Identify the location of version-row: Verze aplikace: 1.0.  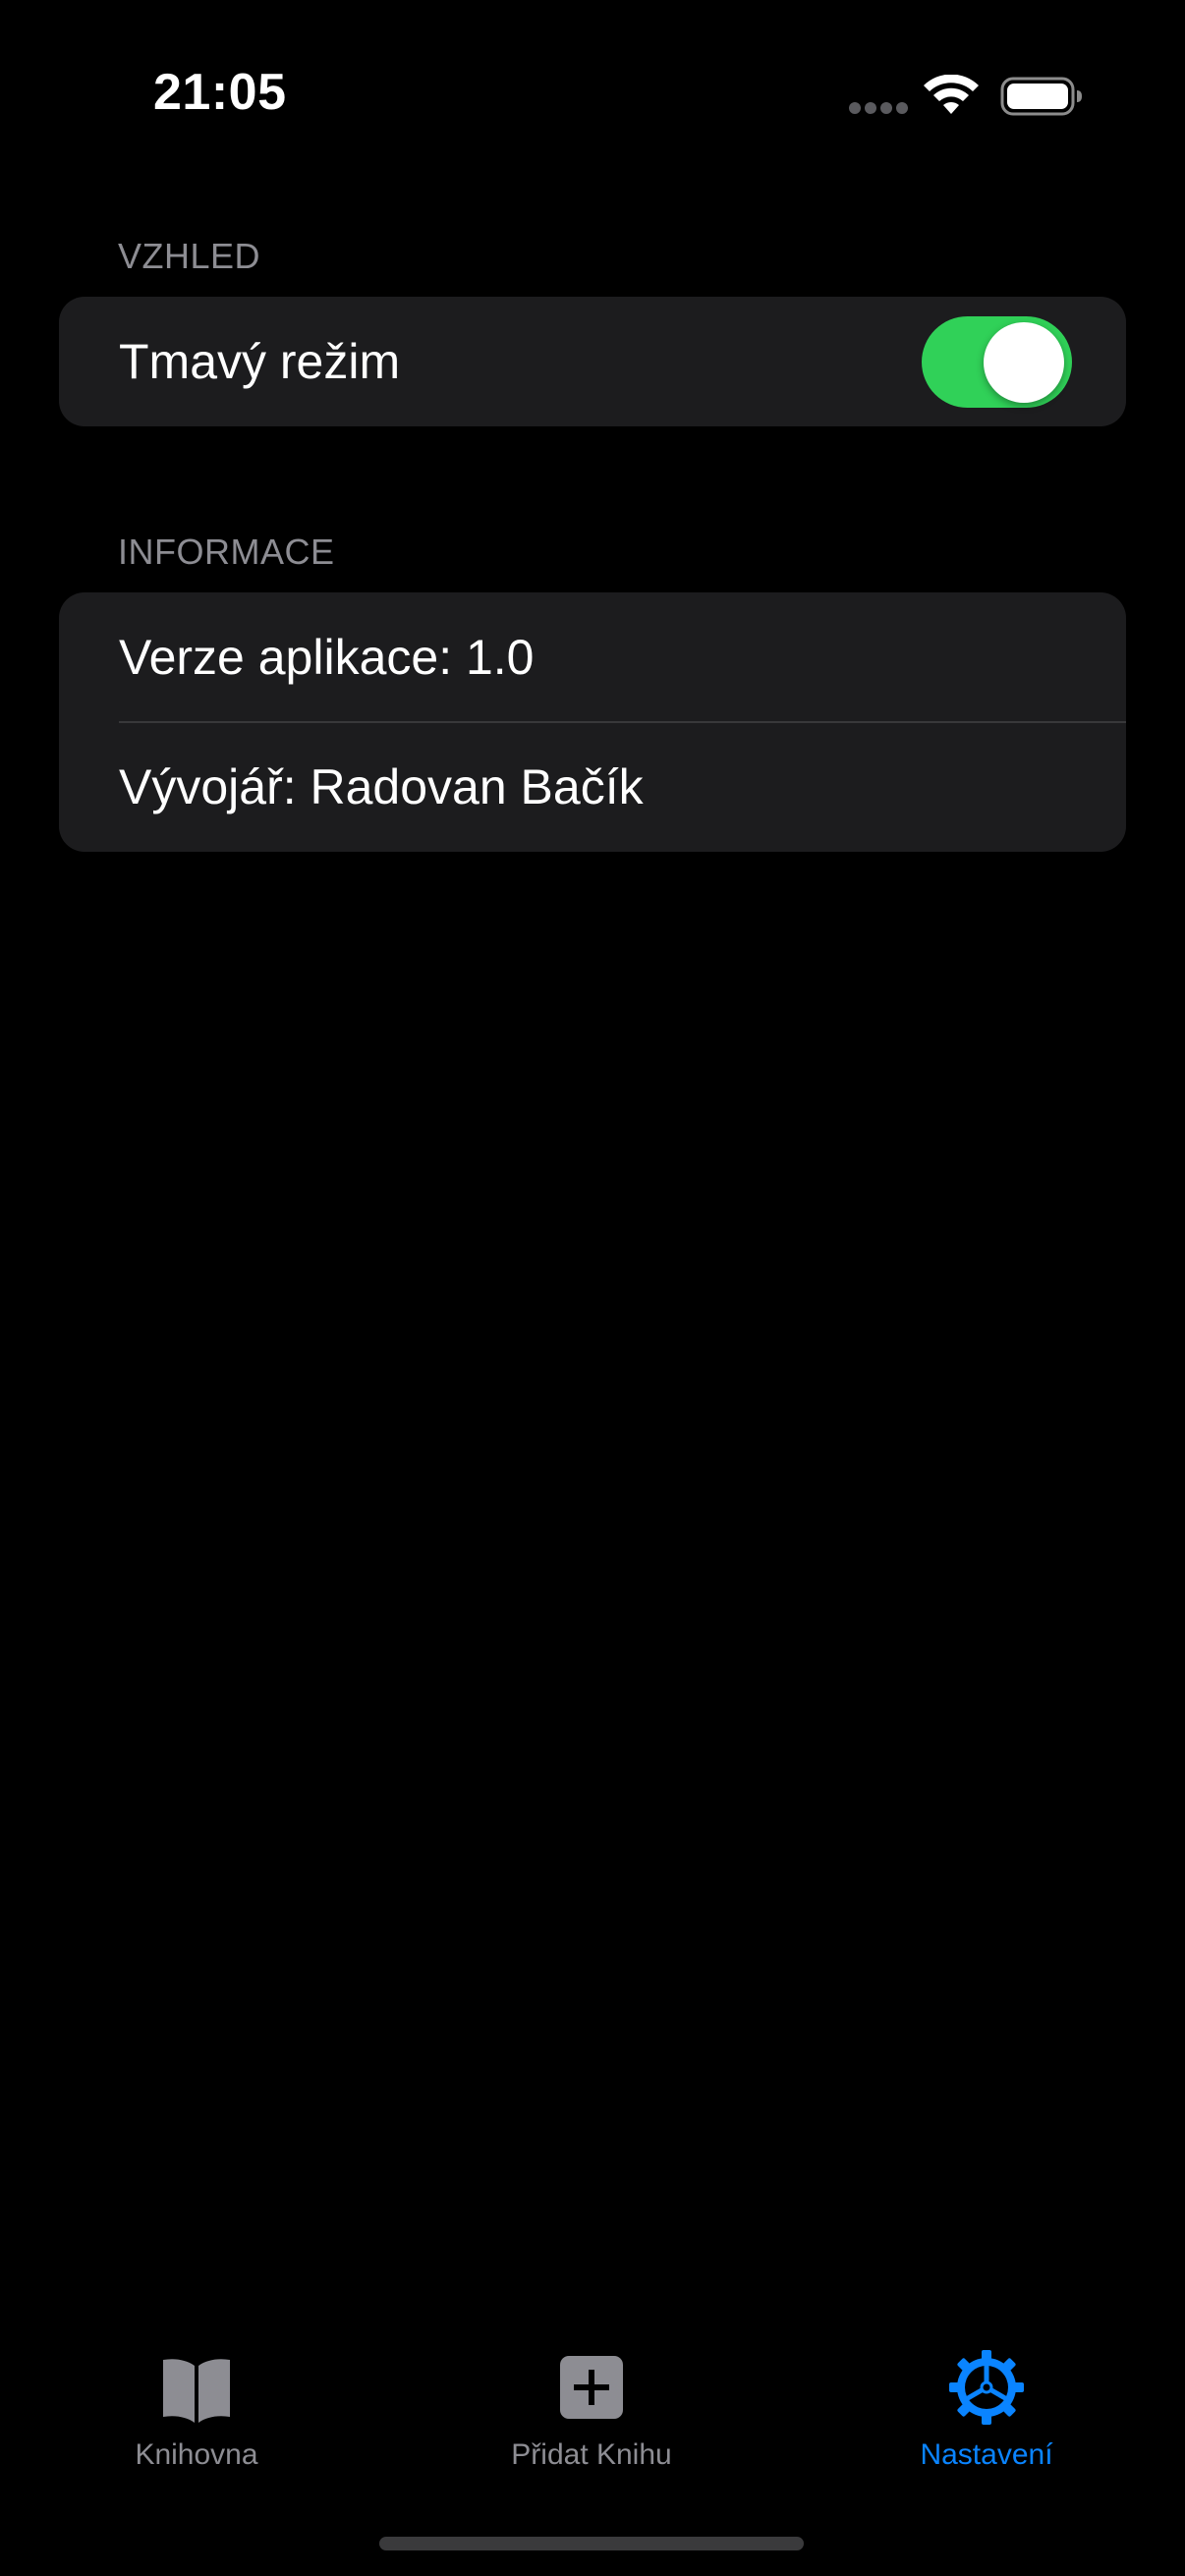
(592, 657).